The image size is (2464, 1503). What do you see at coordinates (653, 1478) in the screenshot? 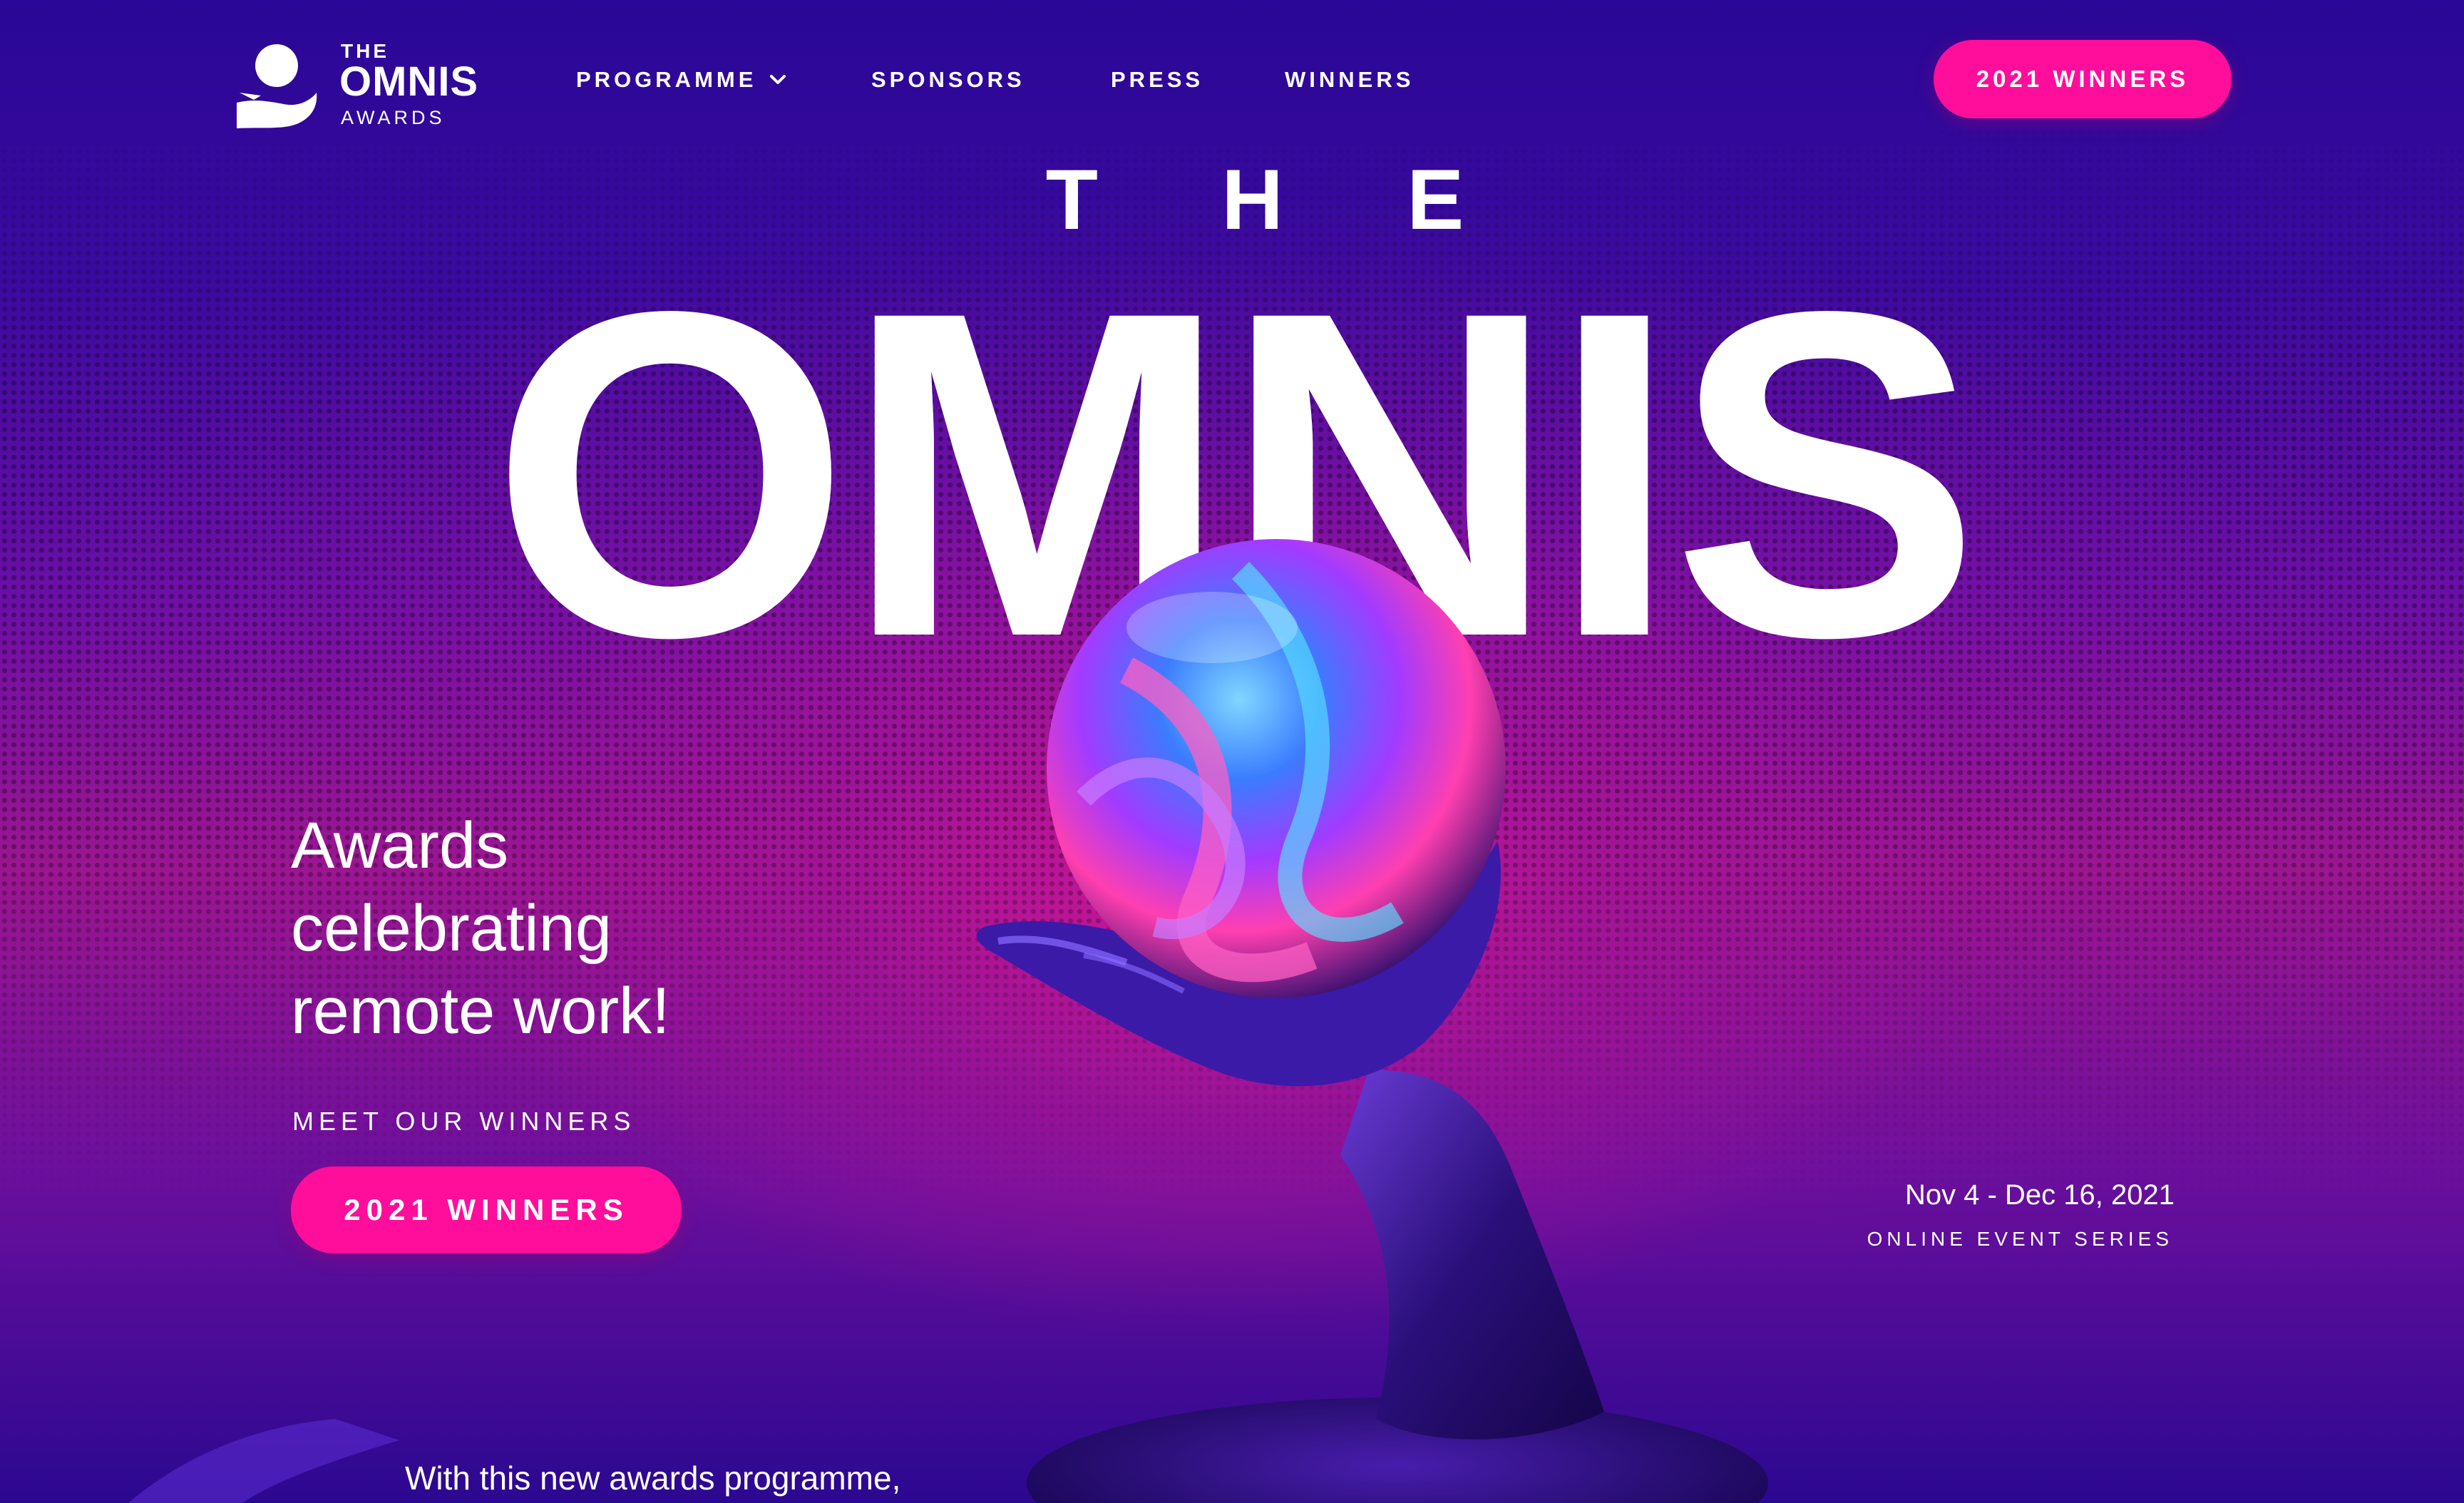
I see `intro-text: With this new awards programme,` at bounding box center [653, 1478].